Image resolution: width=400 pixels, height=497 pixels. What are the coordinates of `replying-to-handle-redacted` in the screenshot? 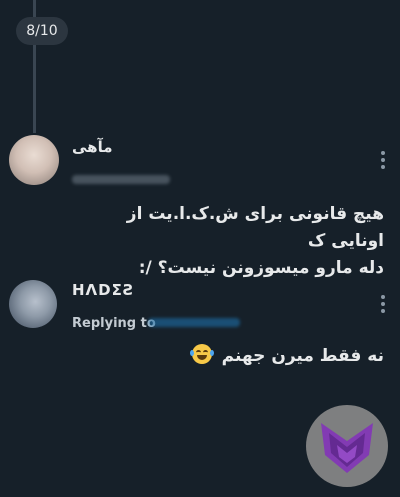 It's located at (194, 322).